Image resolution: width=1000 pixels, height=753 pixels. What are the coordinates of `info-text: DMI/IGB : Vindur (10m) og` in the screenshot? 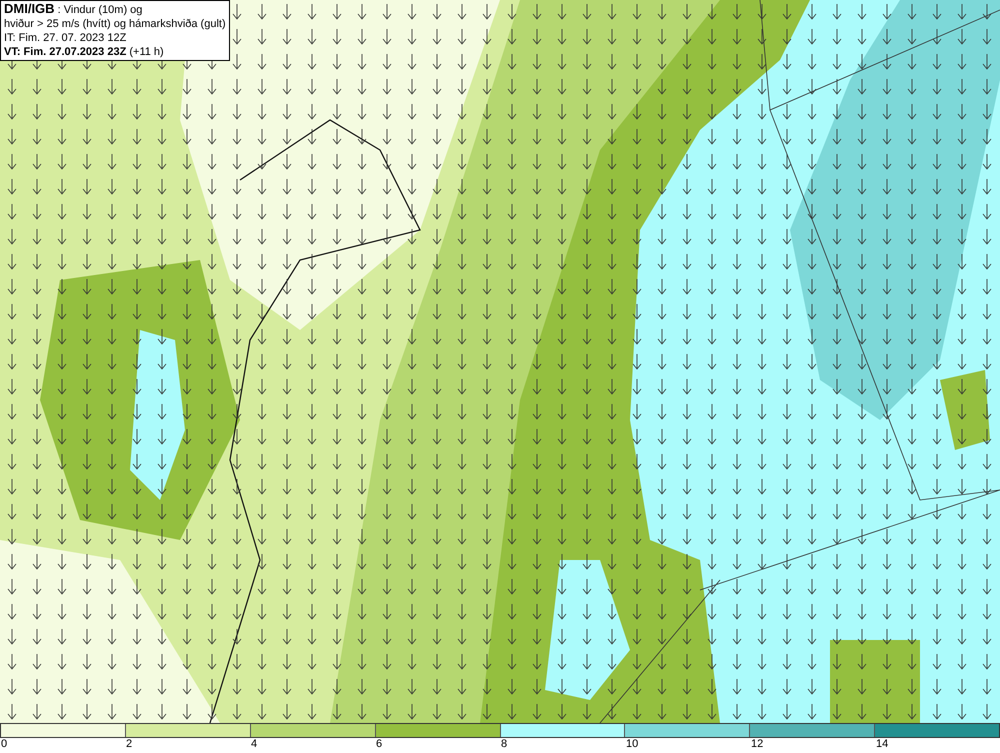 It's located at (74, 9).